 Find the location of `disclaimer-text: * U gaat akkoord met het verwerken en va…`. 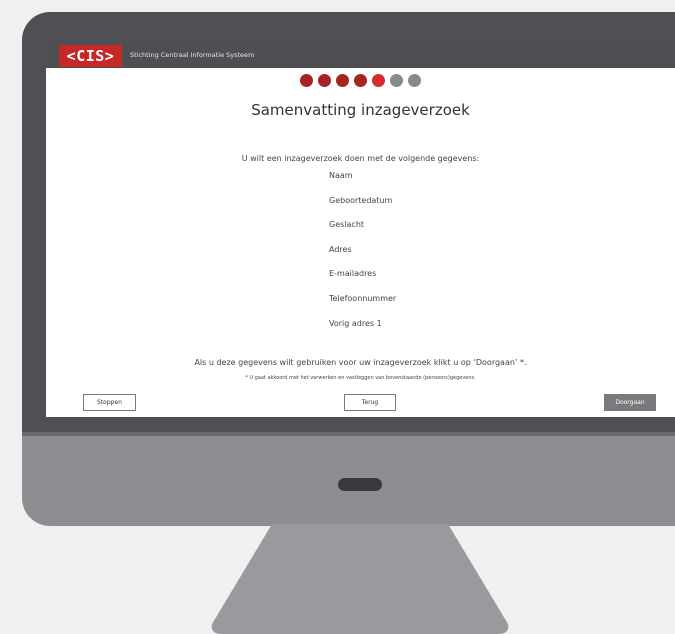

disclaimer-text: * U gaat akkoord met het verwerken en va… is located at coordinates (360, 378).